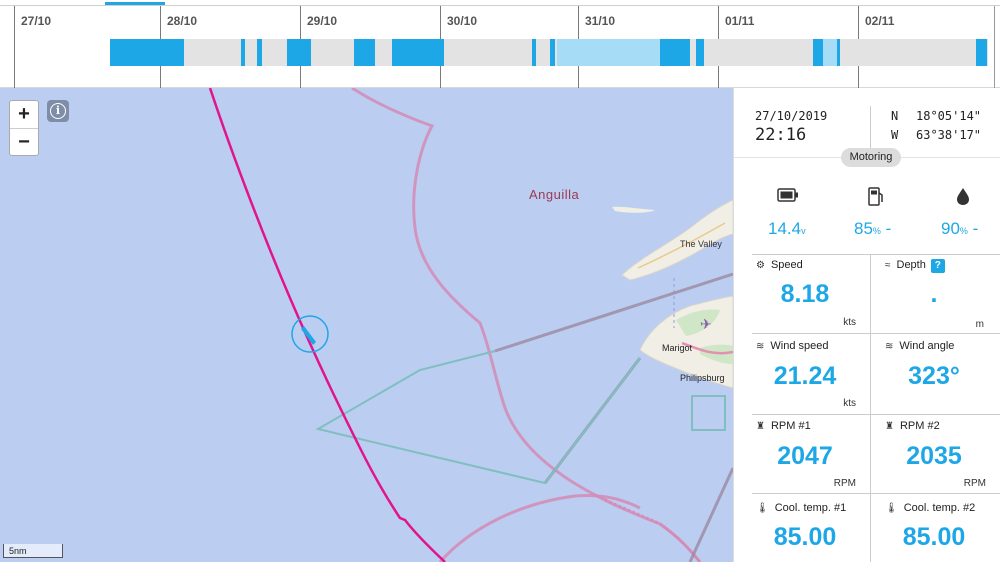 The image size is (1000, 562). I want to click on info-icon: i, so click(58, 111).